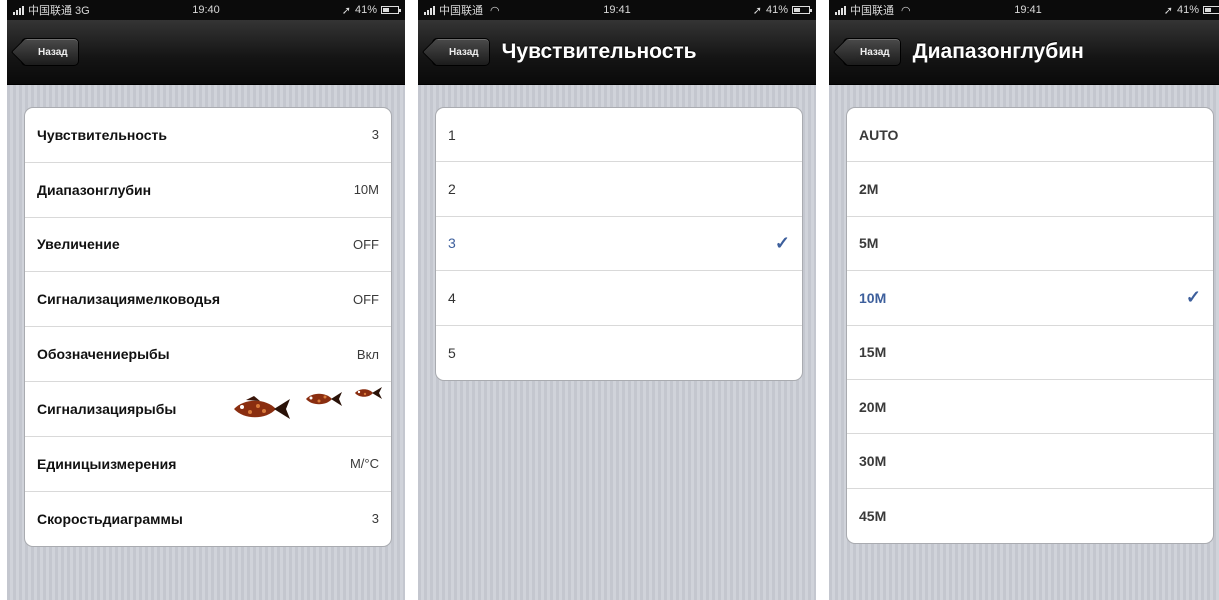 The height and width of the screenshot is (600, 1219). Describe the element at coordinates (103, 354) in the screenshot. I see `setting-label: Обозначениерыбы` at that location.